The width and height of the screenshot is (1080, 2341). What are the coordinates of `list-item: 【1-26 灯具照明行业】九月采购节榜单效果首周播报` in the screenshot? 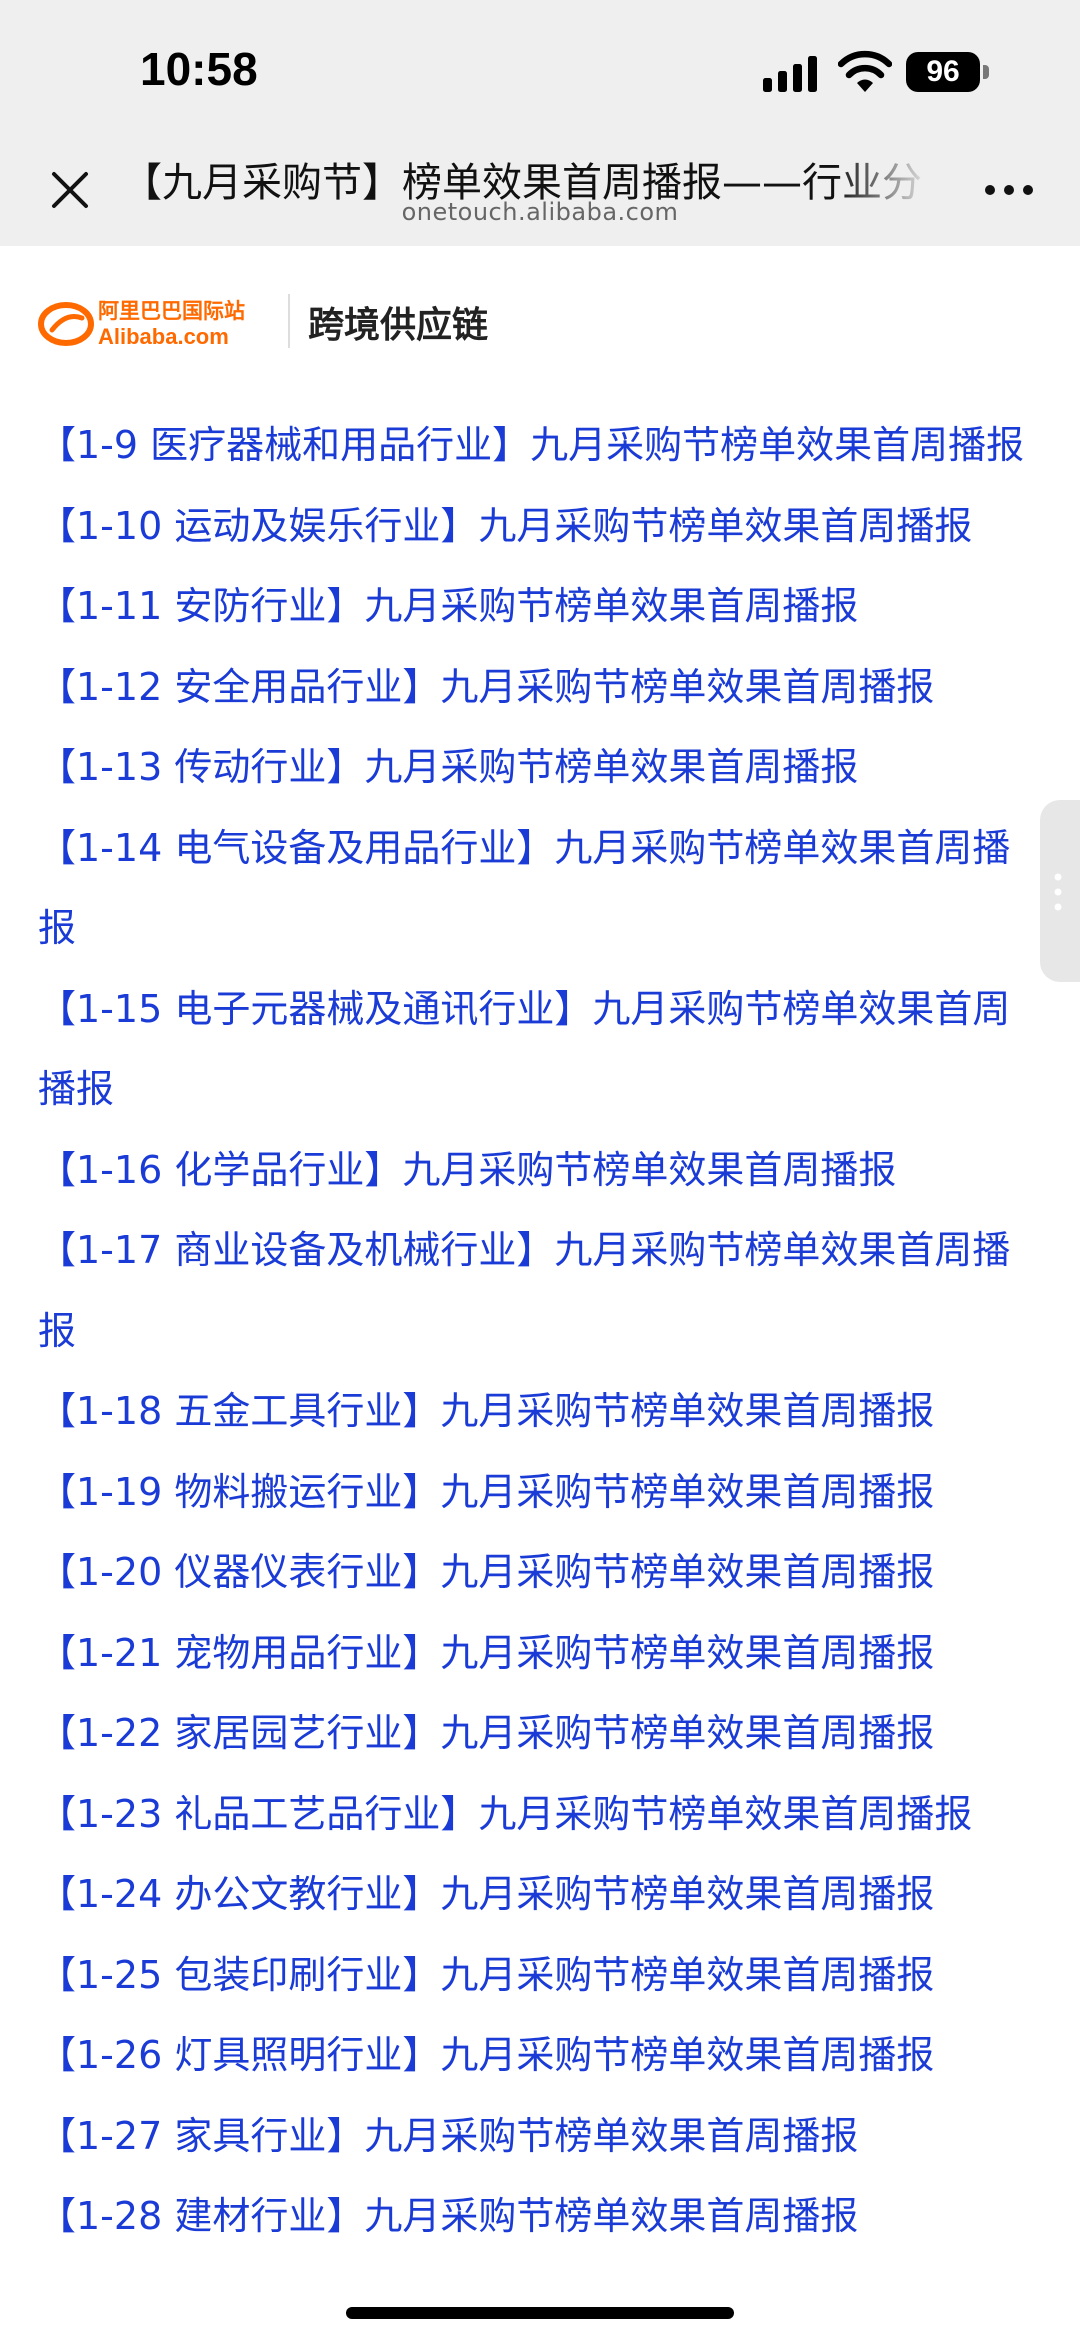 It's located at (538, 2055).